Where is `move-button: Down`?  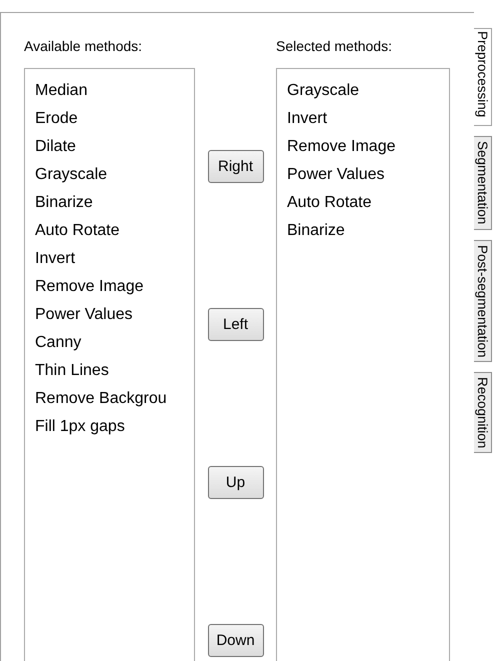 move-button: Down is located at coordinates (236, 640).